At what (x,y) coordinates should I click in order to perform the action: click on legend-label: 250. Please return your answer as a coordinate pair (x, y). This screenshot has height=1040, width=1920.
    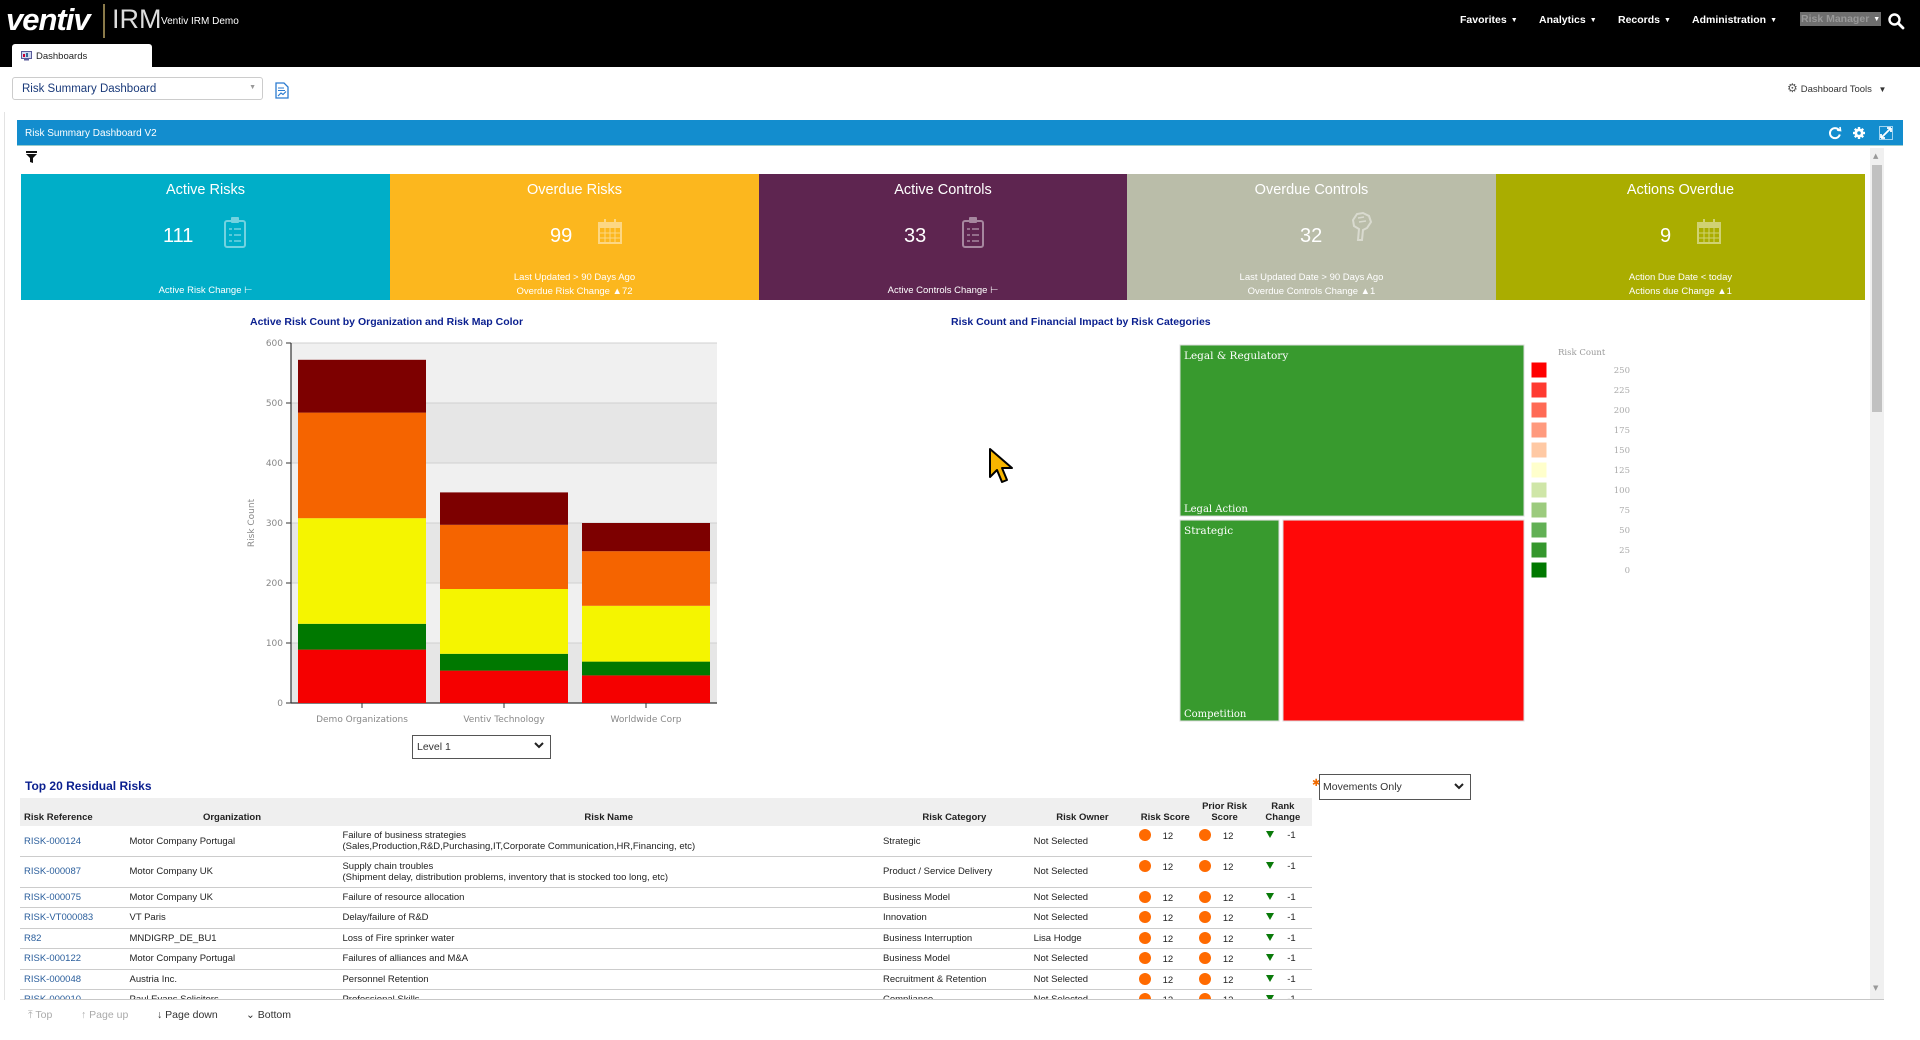
    Looking at the image, I should click on (1622, 371).